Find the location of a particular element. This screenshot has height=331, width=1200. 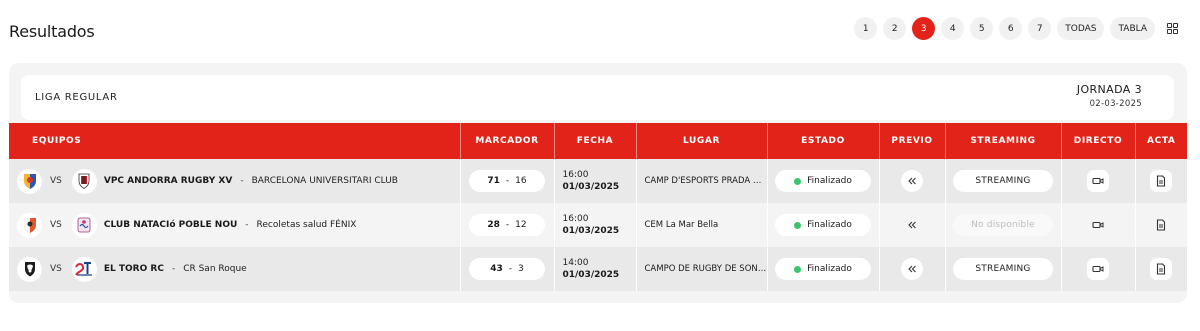

grid-view-button is located at coordinates (1172, 28).